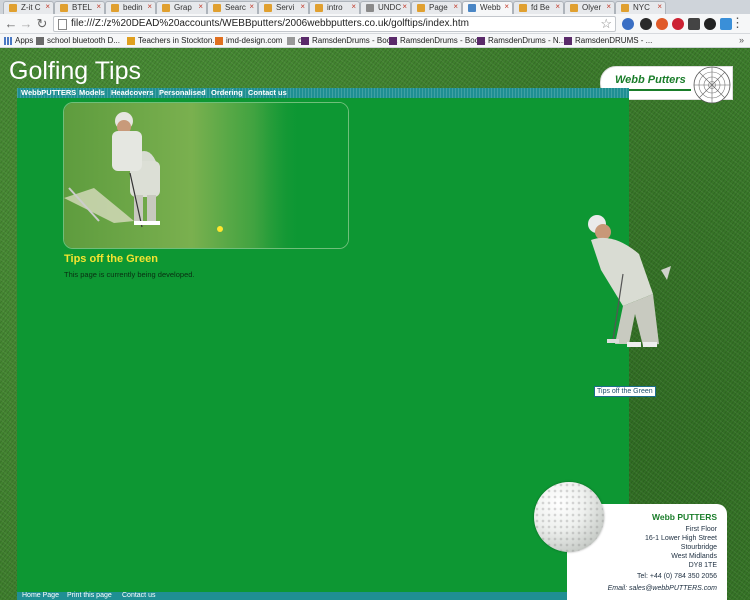 This screenshot has width=750, height=600. Describe the element at coordinates (40, 595) in the screenshot. I see `footer-link: Home Page` at that location.